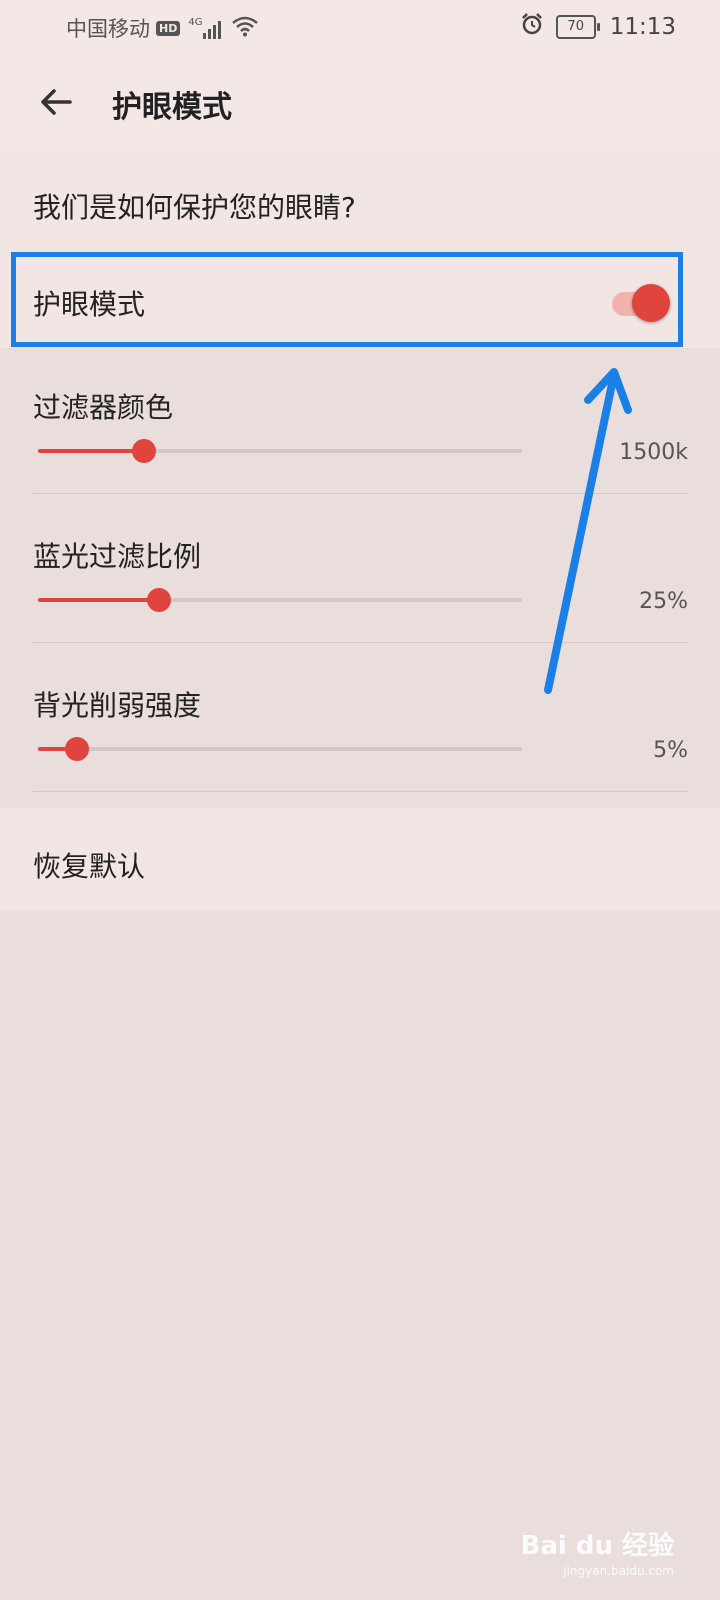 The width and height of the screenshot is (720, 1600). I want to click on backlight-value: 5%, so click(670, 750).